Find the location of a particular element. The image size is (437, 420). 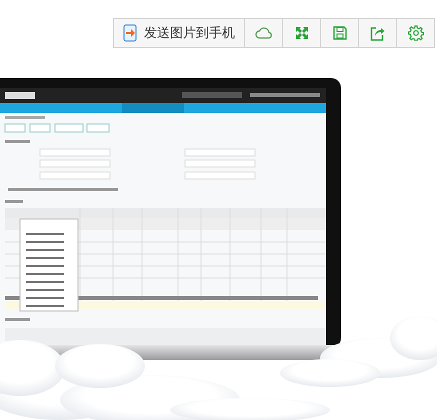

fullscreen-icon is located at coordinates (301, 33).